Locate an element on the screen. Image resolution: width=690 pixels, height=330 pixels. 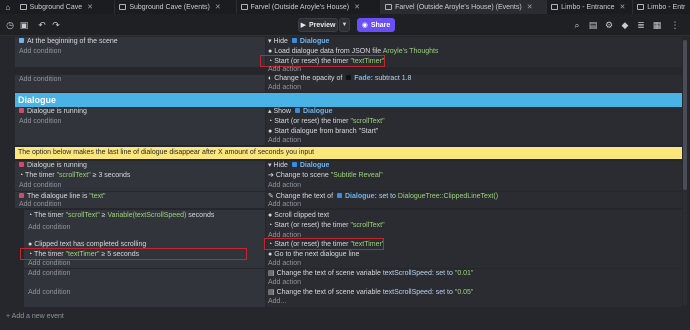
tab-farvel: Farvel (Outside Aroyle's House) ✕ is located at coordinates (309, 7).